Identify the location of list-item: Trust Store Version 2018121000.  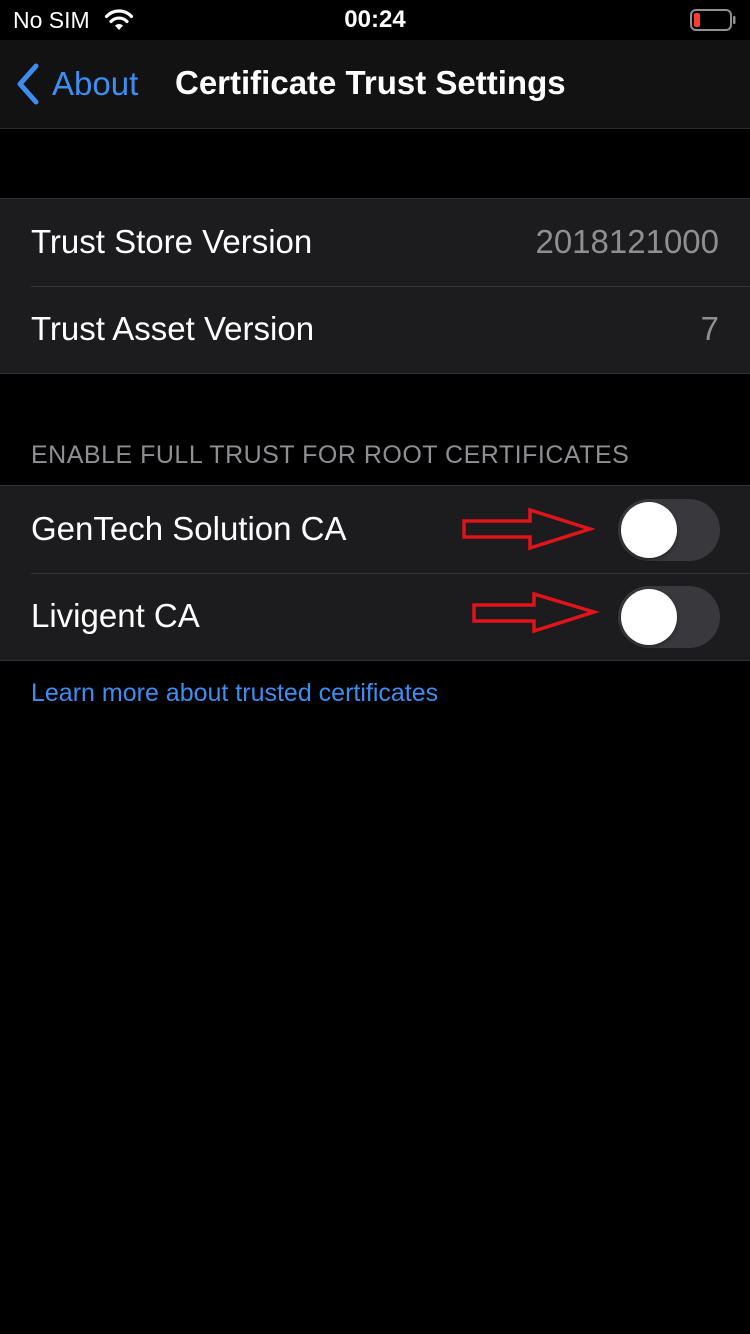
(375, 242).